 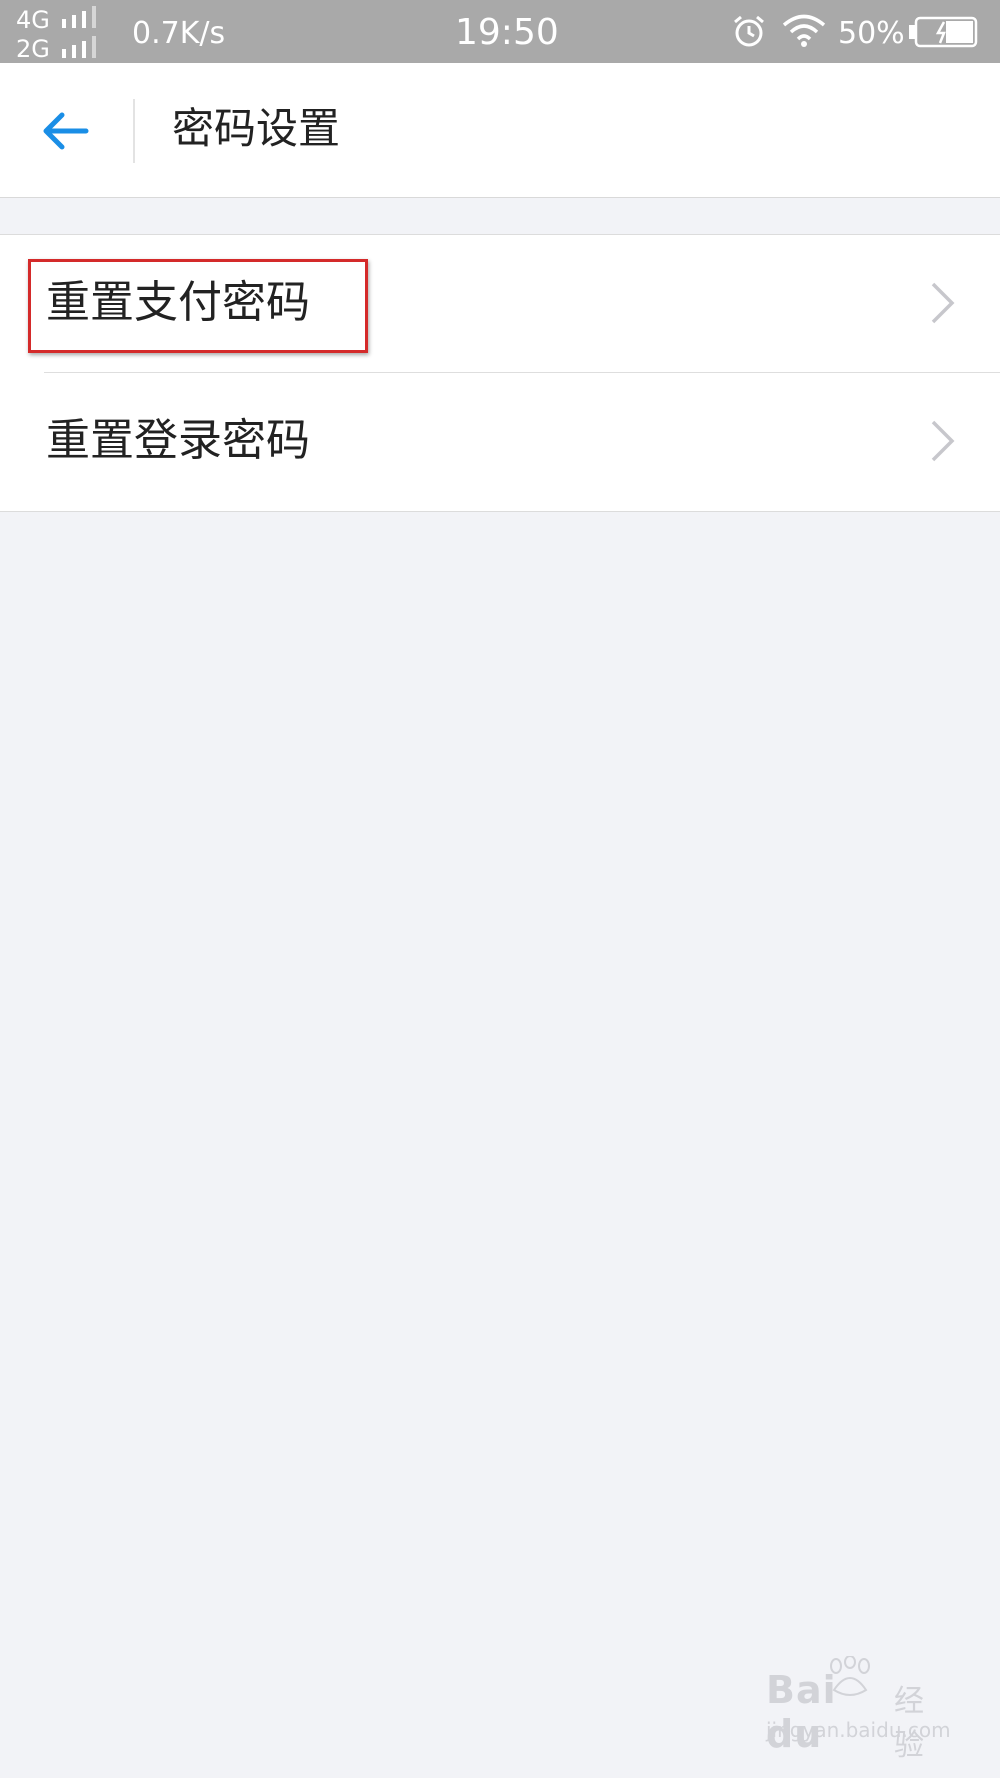 I want to click on reset-payment-password-item: 重置支付密码, so click(x=500, y=304).